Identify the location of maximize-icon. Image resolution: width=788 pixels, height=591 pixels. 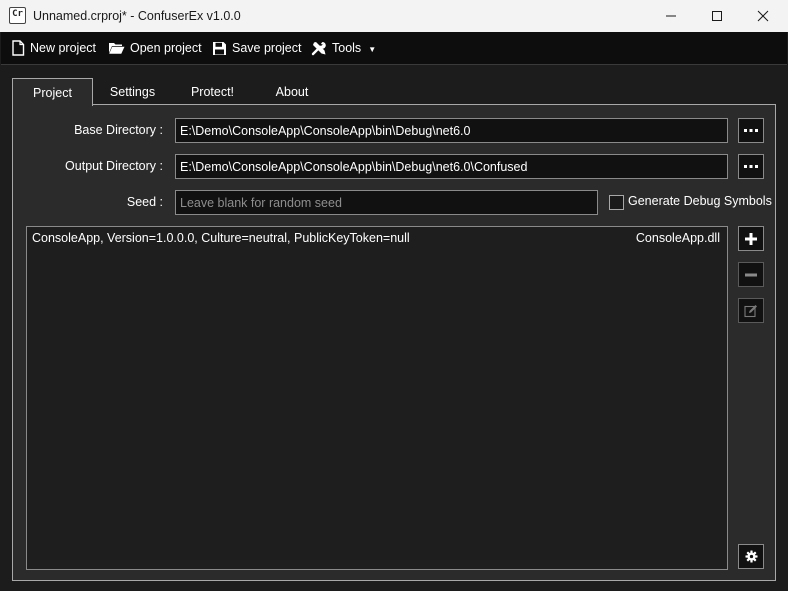
(717, 16).